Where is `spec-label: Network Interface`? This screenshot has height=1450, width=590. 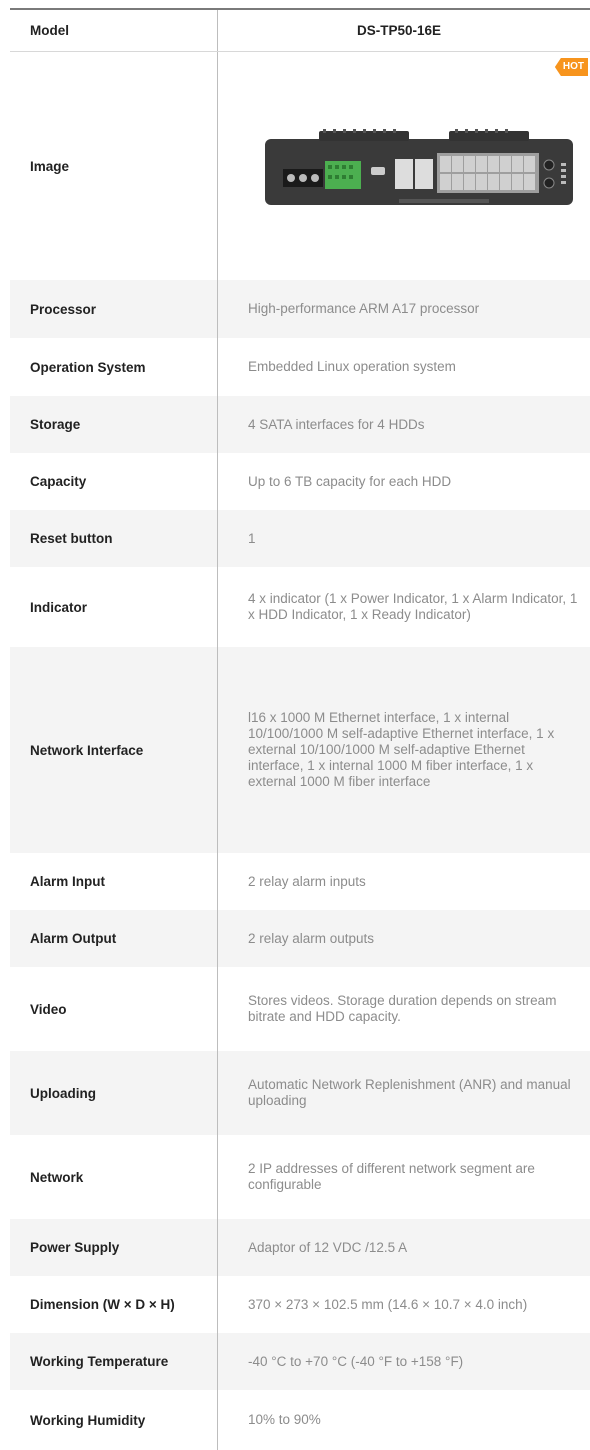 spec-label: Network Interface is located at coordinates (114, 750).